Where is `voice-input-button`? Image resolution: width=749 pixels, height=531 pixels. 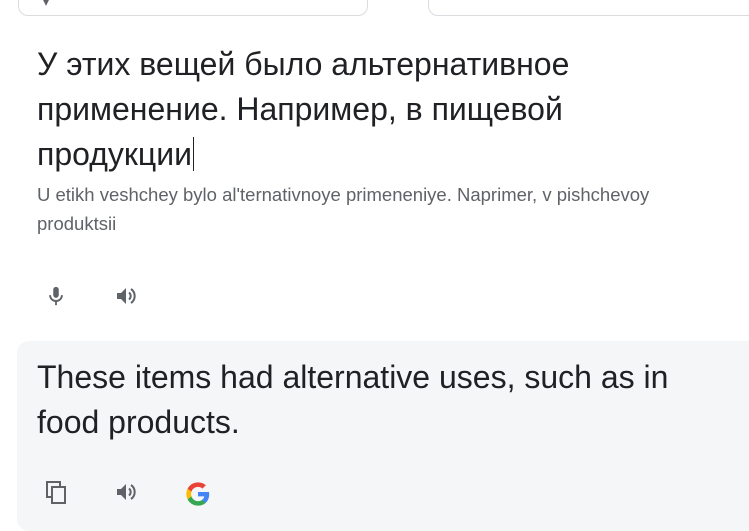
voice-input-button is located at coordinates (56, 296).